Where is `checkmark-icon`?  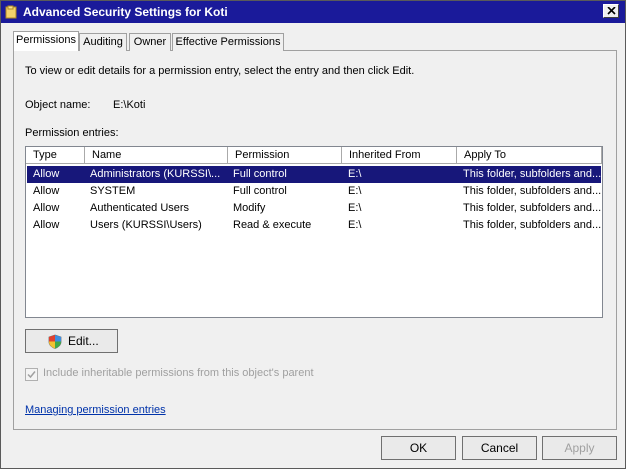
checkmark-icon is located at coordinates (31, 375).